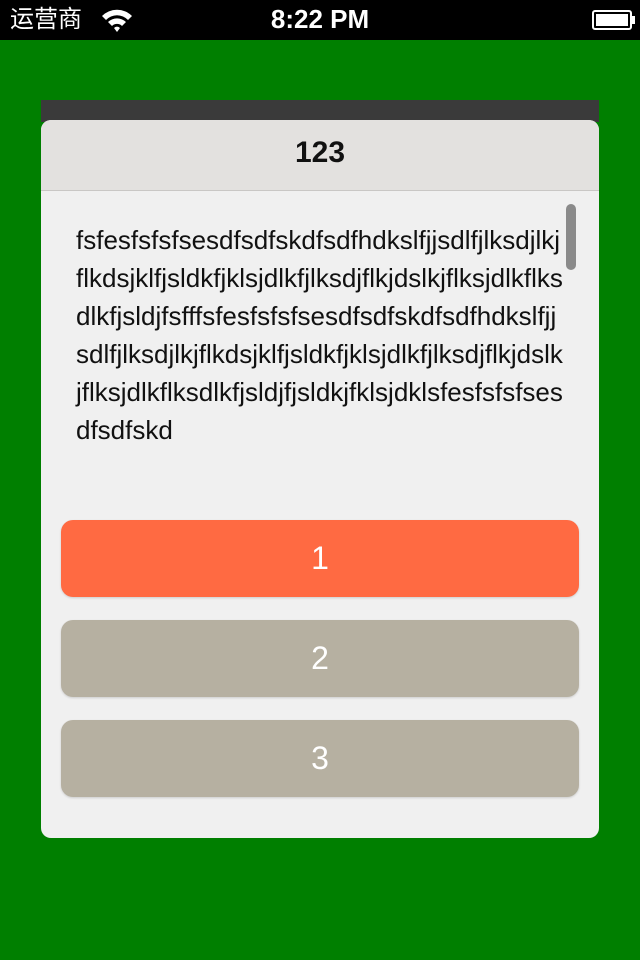  What do you see at coordinates (320, 558) in the screenshot?
I see `dialog-button-1: 1` at bounding box center [320, 558].